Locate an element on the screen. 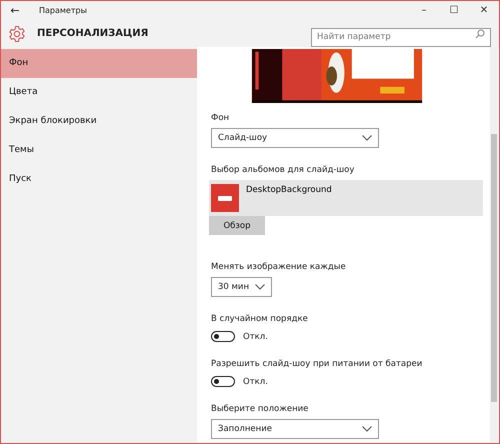  folder-icon is located at coordinates (225, 198).